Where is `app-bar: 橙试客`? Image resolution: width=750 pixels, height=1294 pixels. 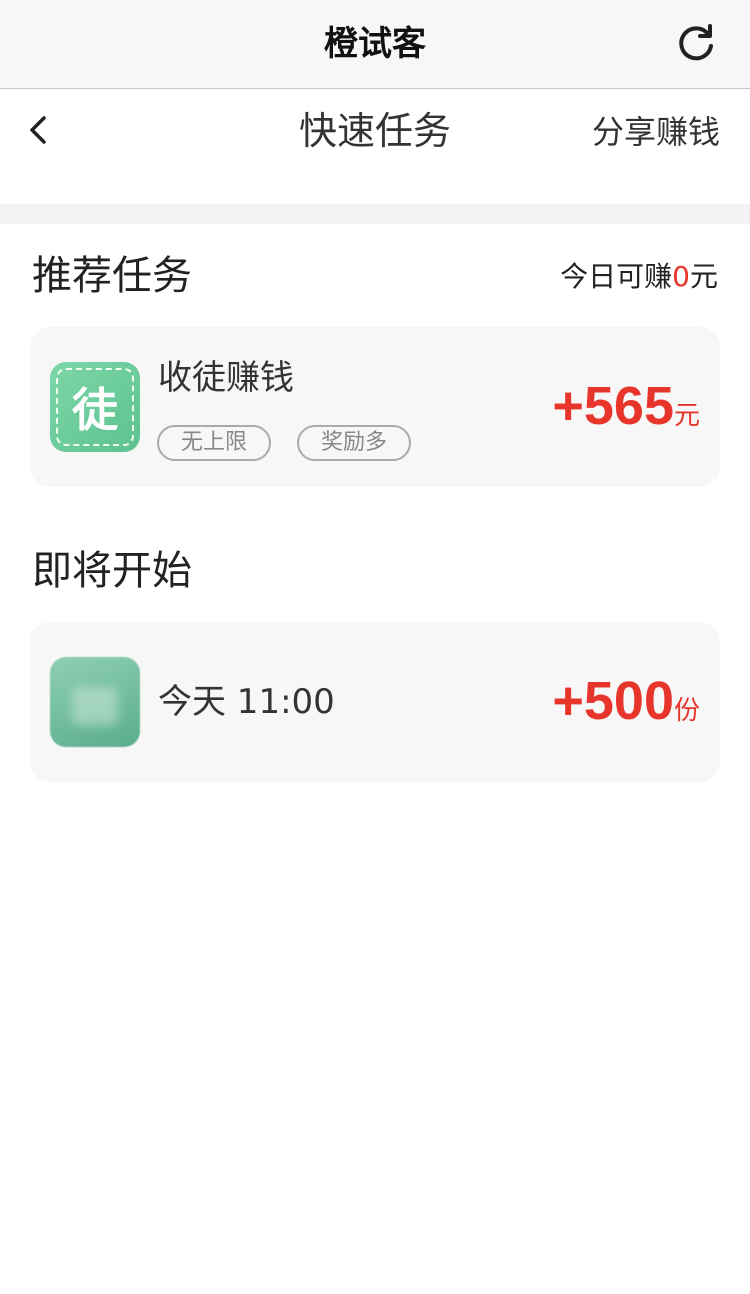
app-bar: 橙试客 is located at coordinates (375, 44).